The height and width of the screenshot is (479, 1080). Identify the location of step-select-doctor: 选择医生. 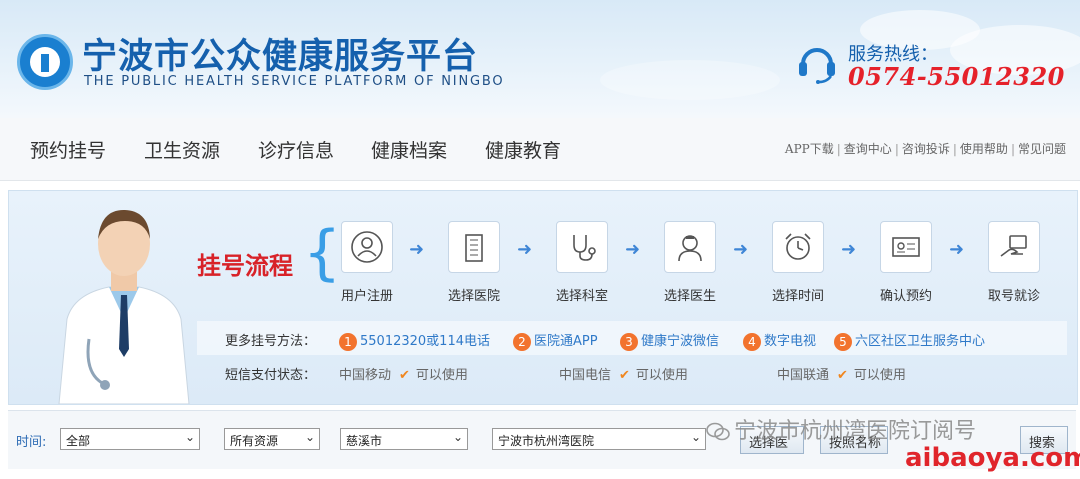
(690, 262).